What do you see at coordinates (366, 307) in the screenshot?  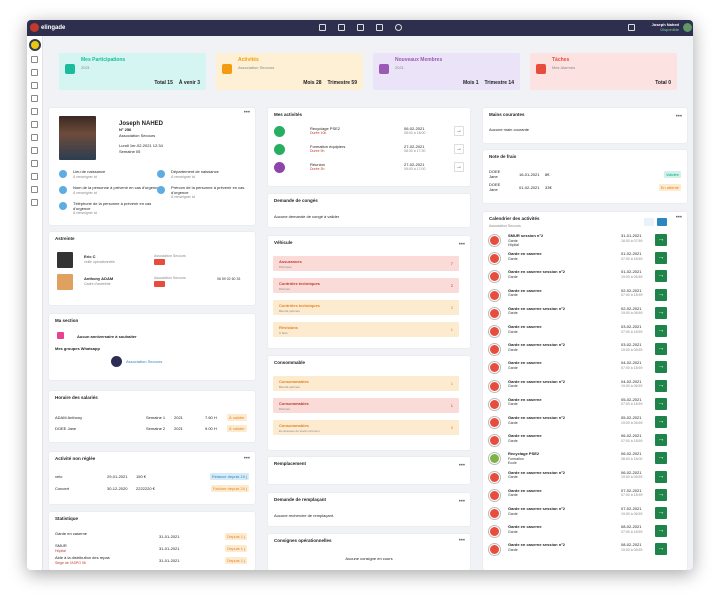 I see `alert-item: Contrôles techniques Bientôt périmés 2` at bounding box center [366, 307].